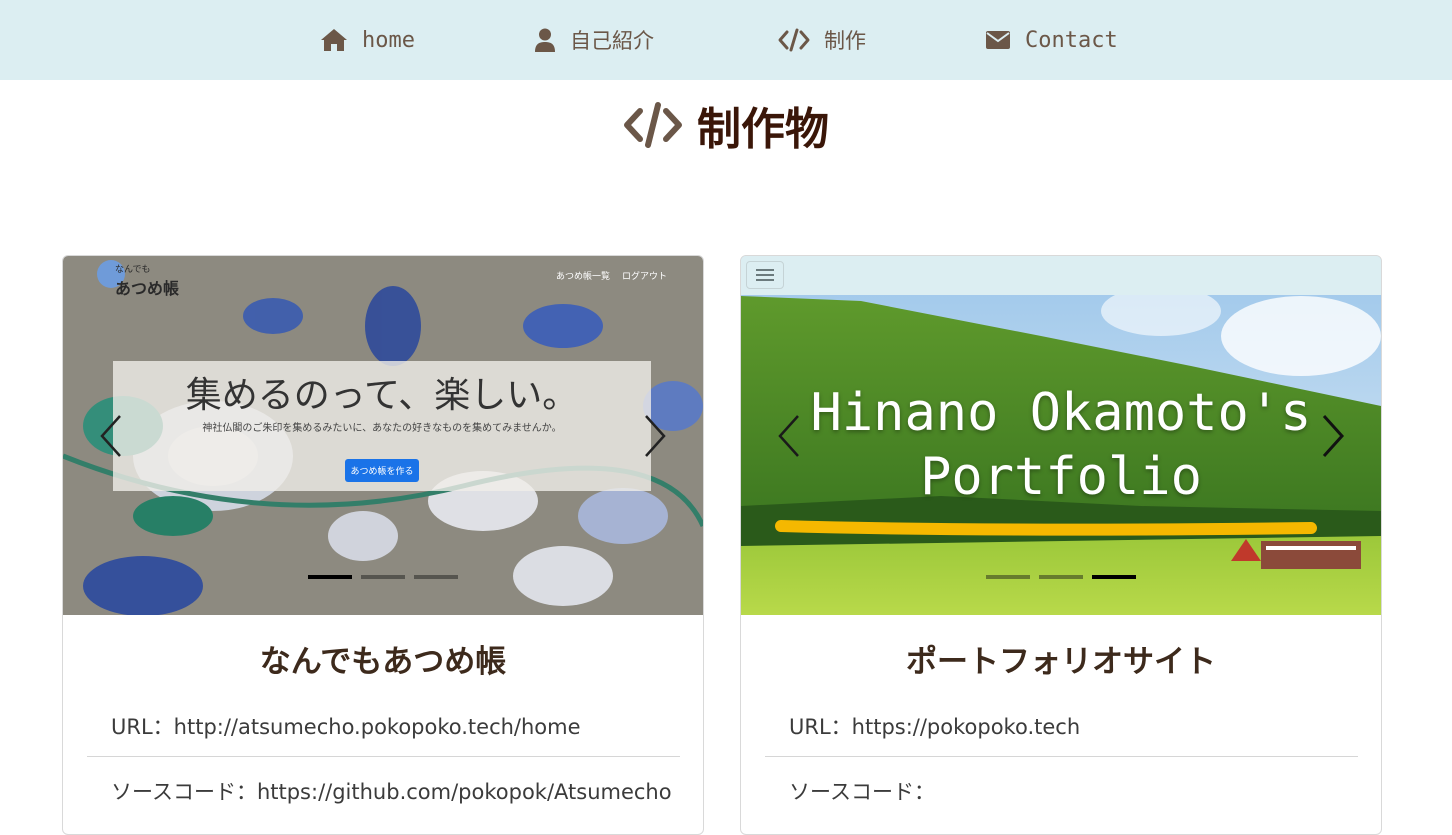 The width and height of the screenshot is (1452, 835). What do you see at coordinates (382, 395) in the screenshot?
I see `embedded-headline: 集めるのって、楽しい。` at bounding box center [382, 395].